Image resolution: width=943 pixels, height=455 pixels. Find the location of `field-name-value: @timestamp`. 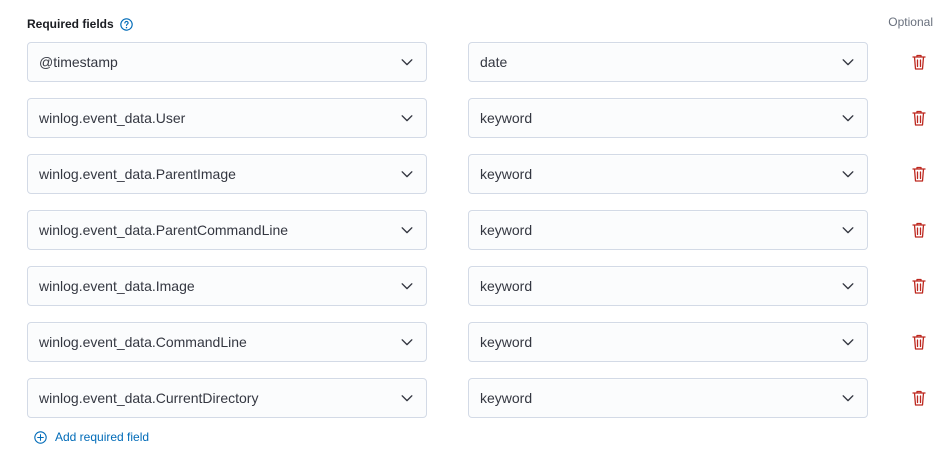

field-name-value: @timestamp is located at coordinates (78, 62).